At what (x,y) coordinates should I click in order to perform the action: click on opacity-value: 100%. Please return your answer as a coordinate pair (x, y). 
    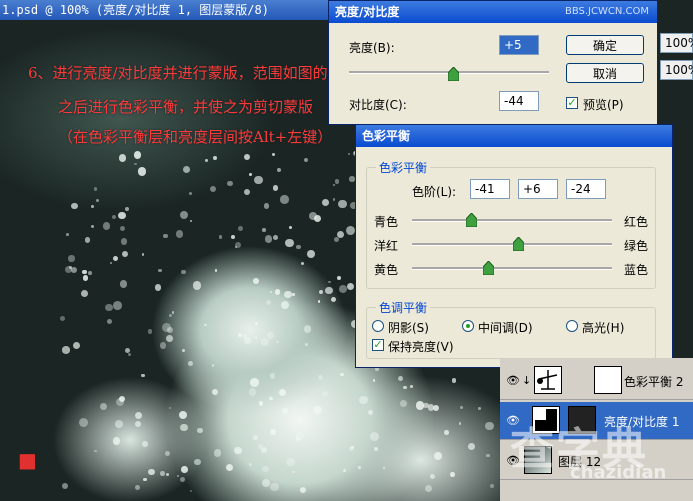
    Looking at the image, I should click on (676, 43).